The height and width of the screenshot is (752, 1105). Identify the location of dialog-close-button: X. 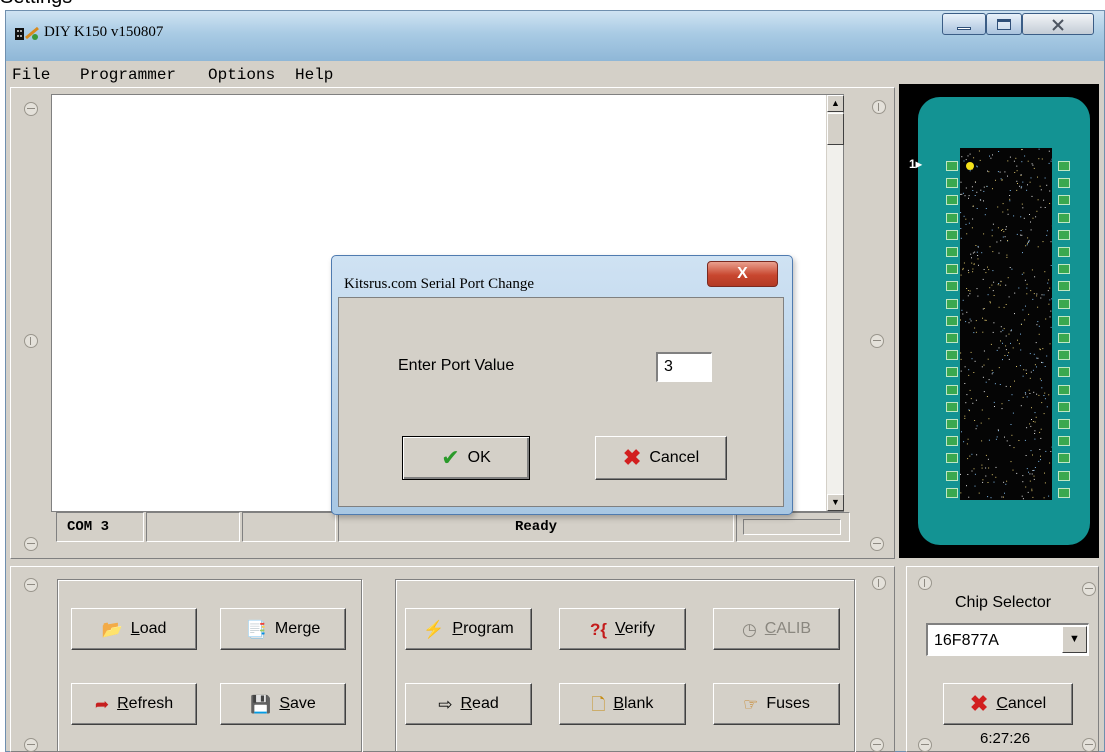
(742, 274).